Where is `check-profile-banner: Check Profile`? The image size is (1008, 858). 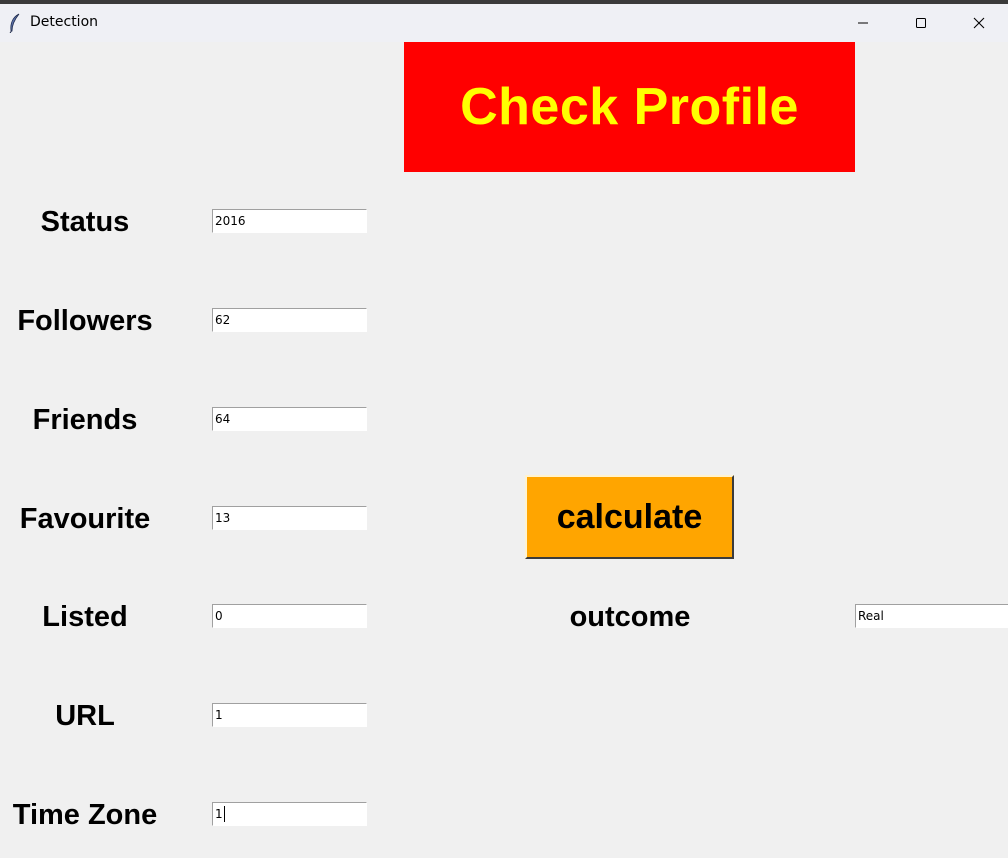
check-profile-banner: Check Profile is located at coordinates (629, 107).